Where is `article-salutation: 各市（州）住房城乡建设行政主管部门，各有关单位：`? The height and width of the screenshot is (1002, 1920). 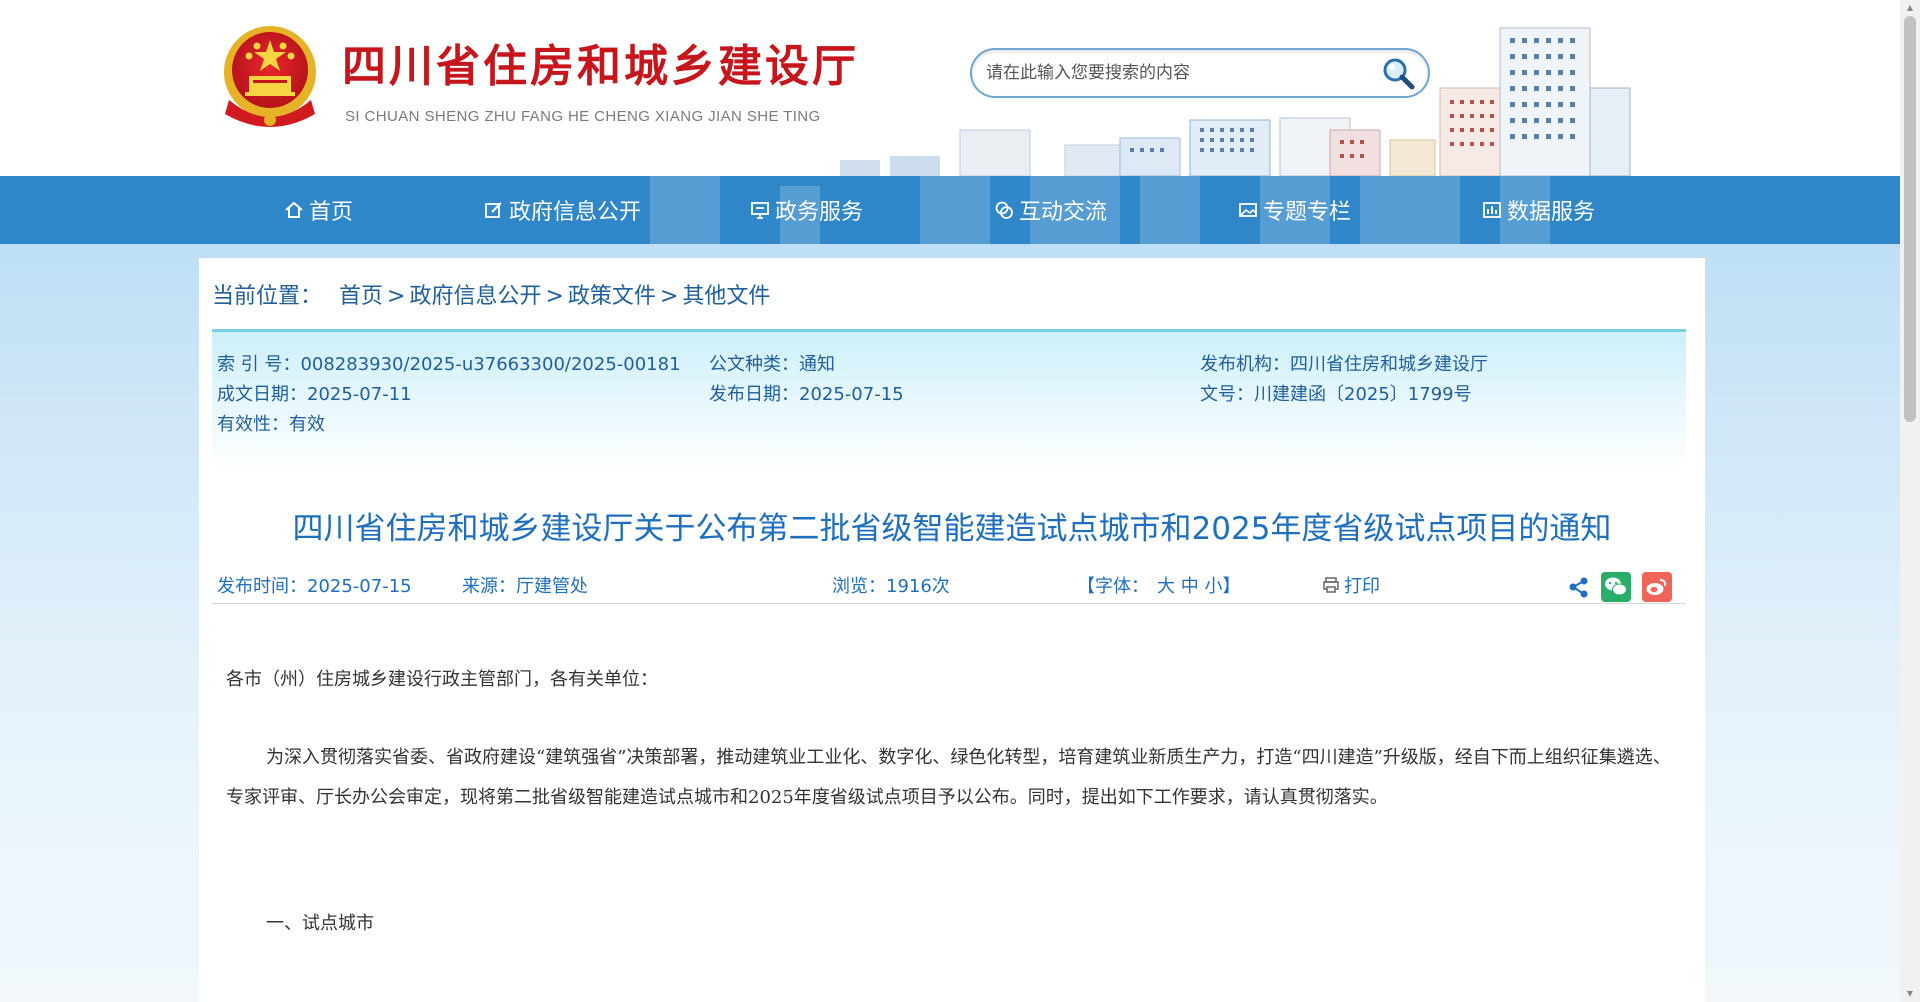
article-salutation: 各市（州）住房城乡建设行政主管部门，各有关单位： is located at coordinates (442, 679).